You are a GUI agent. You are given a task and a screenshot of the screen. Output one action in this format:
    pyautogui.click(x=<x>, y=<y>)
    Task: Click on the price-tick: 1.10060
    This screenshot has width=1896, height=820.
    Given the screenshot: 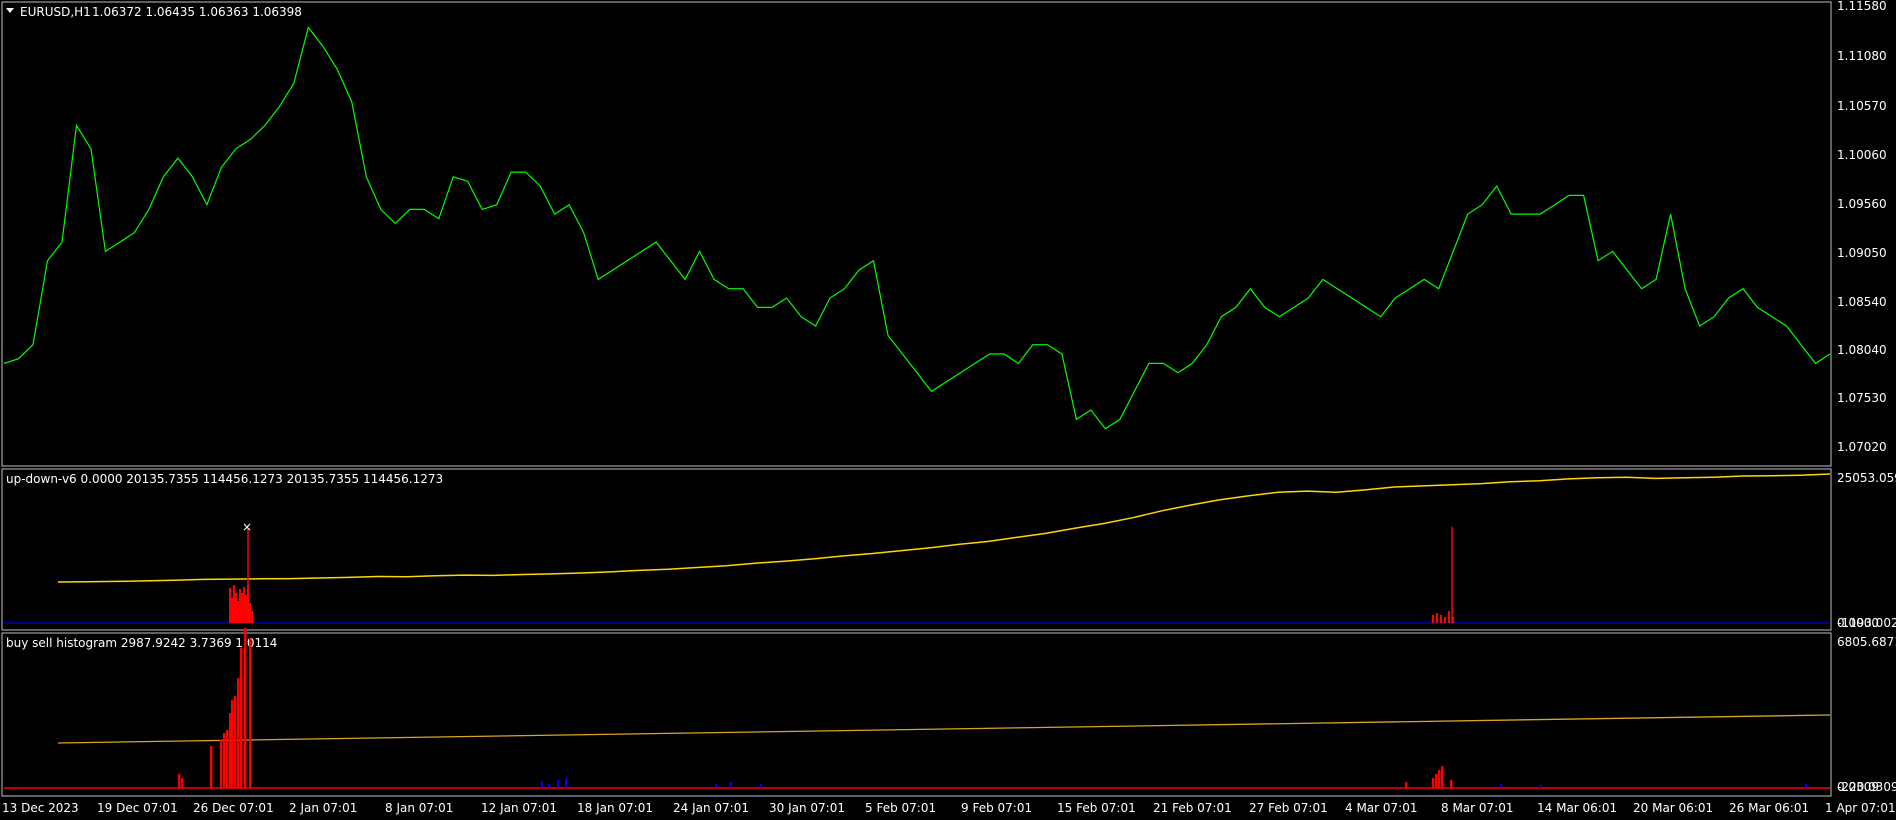 What is the action you would take?
    pyautogui.click(x=1862, y=155)
    